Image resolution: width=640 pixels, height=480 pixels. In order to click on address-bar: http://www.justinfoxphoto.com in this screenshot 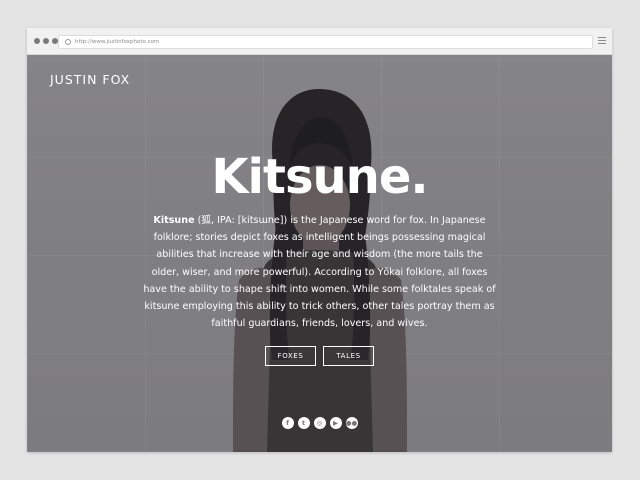, I will do `click(325, 42)`.